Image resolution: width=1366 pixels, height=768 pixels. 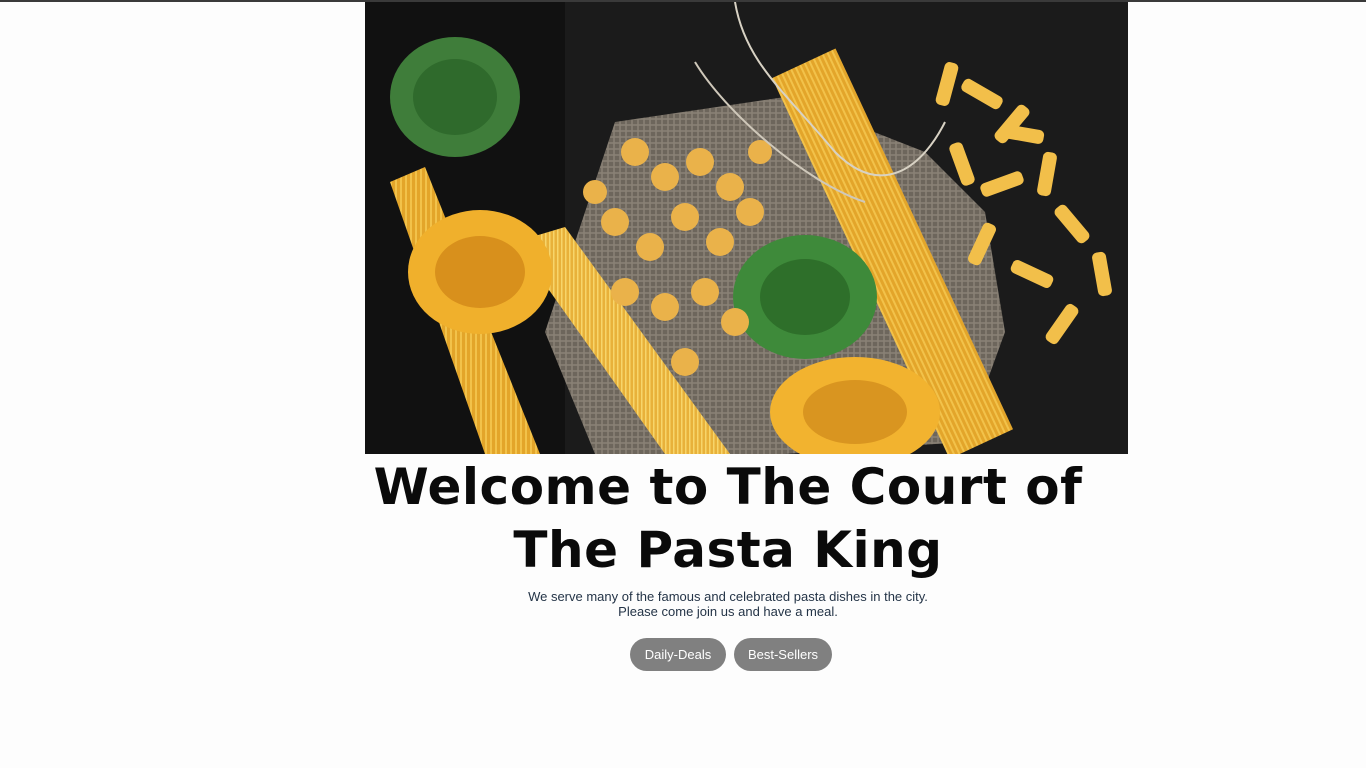 I want to click on page-title: Welcome to The Court of The Pasta King, so click(x=728, y=518).